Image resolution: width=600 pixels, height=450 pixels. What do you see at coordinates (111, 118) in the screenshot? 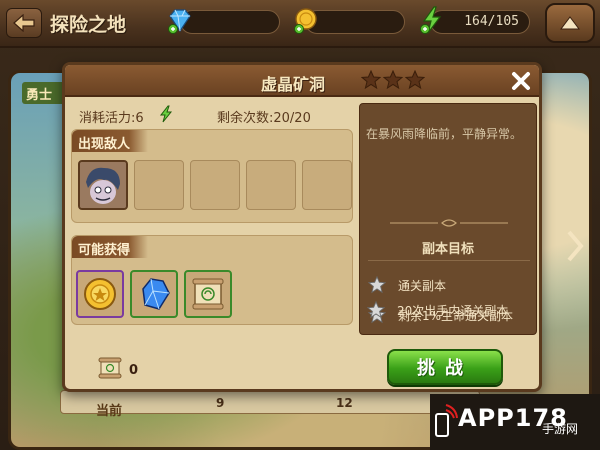
I see `stamina-cost: 消耗活力:6` at bounding box center [111, 118].